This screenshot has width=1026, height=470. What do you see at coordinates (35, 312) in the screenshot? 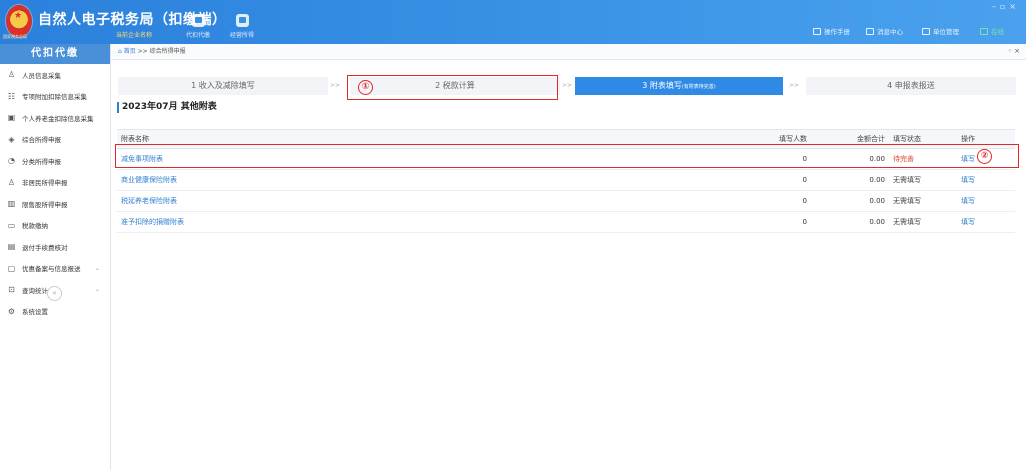
I see `sidebar-item-label: 系统设置` at bounding box center [35, 312].